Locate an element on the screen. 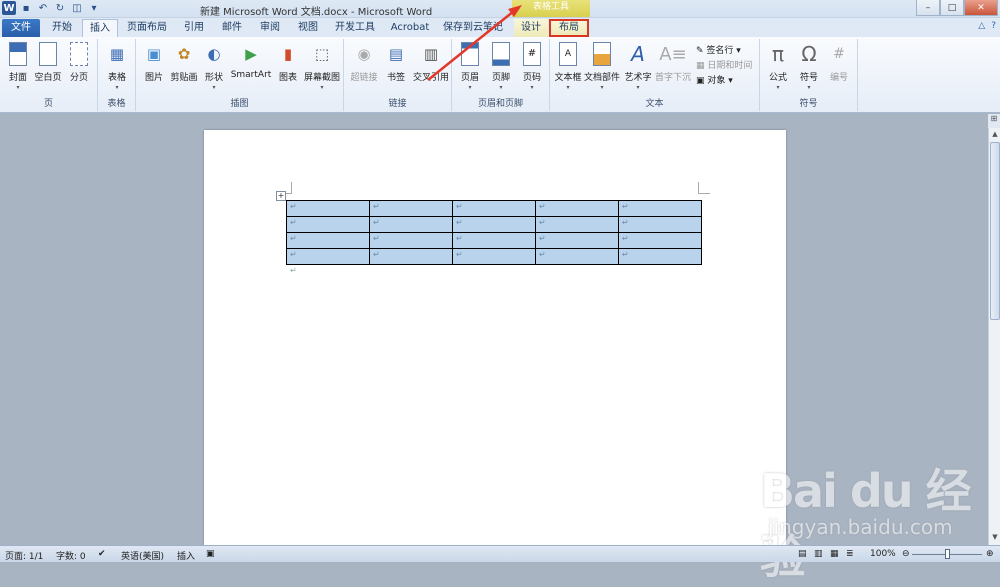  shapes-button: ◐ 形状 ▾ is located at coordinates (214, 66).